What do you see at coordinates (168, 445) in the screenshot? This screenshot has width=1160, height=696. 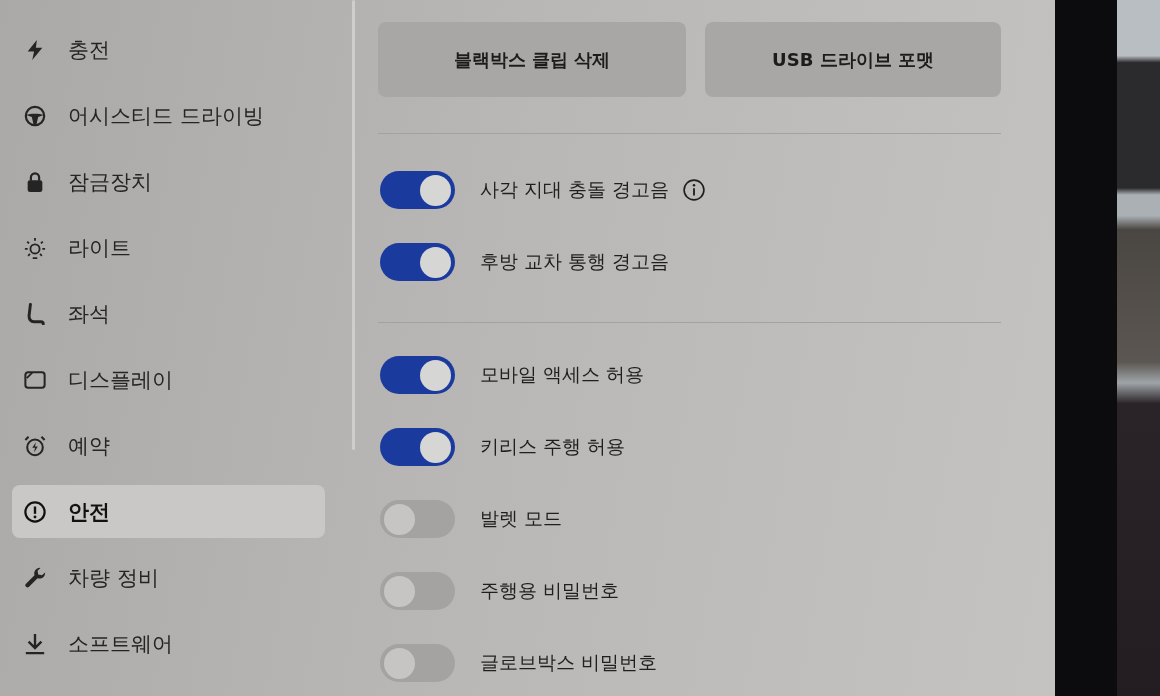 I see `sidebar-item: 예약` at bounding box center [168, 445].